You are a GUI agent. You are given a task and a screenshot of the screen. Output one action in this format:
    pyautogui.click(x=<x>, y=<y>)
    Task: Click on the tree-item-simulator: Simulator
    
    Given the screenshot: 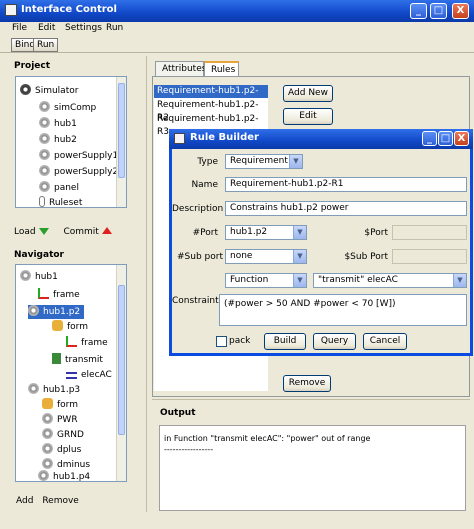 What is the action you would take?
    pyautogui.click(x=49, y=91)
    